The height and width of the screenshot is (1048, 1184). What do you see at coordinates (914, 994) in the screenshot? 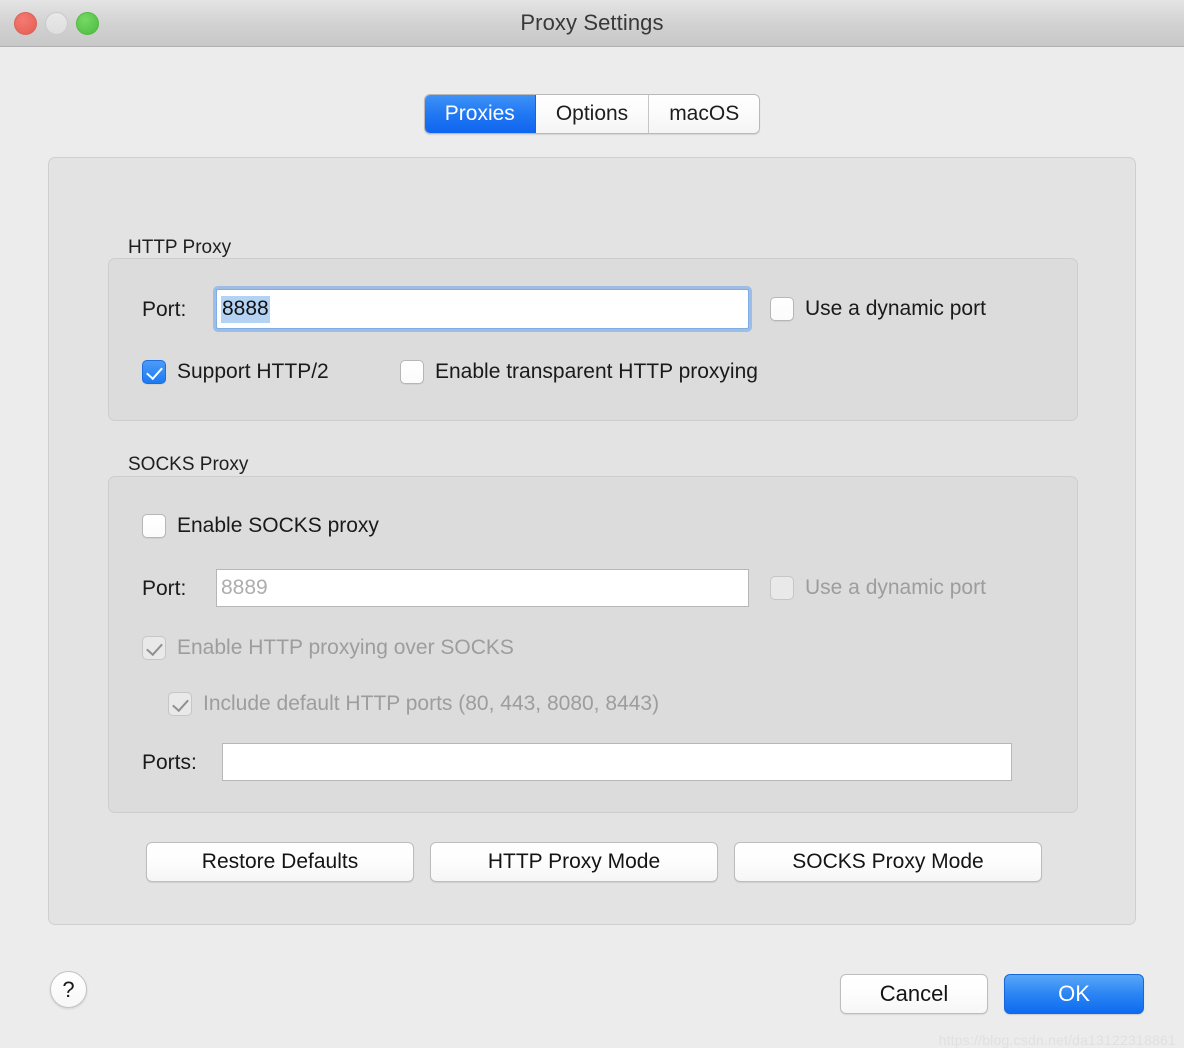
I see `cancel-button: Cancel` at bounding box center [914, 994].